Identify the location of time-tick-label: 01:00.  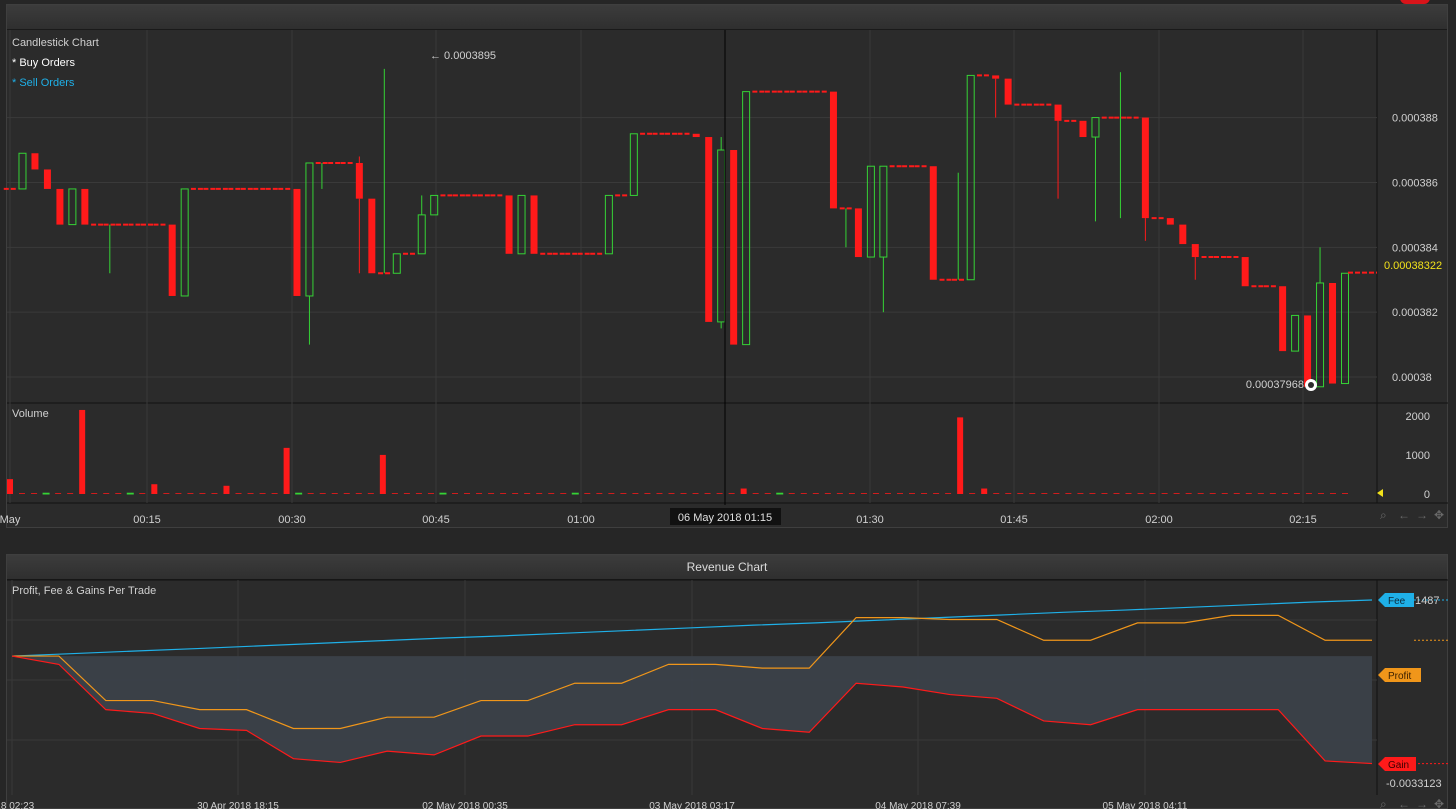
(581, 520).